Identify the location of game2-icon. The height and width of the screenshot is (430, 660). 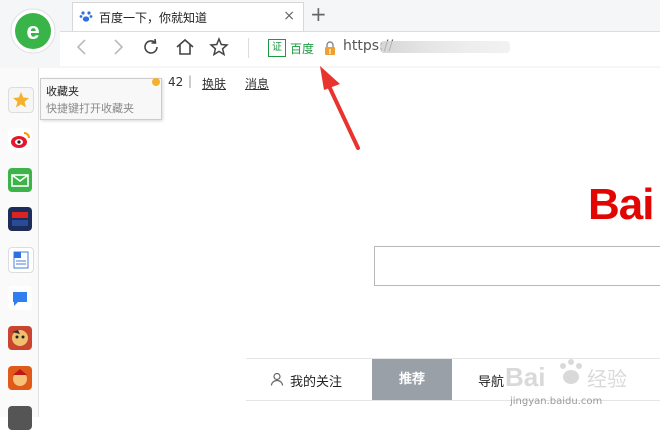
(20, 378).